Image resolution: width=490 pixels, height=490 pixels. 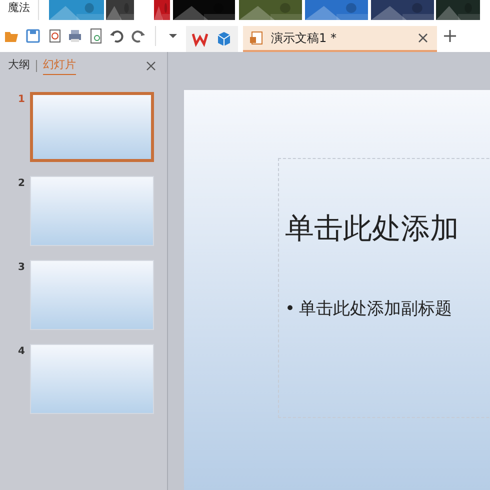 What do you see at coordinates (340, 39) in the screenshot?
I see `document-tab: 演示文稿1 *` at bounding box center [340, 39].